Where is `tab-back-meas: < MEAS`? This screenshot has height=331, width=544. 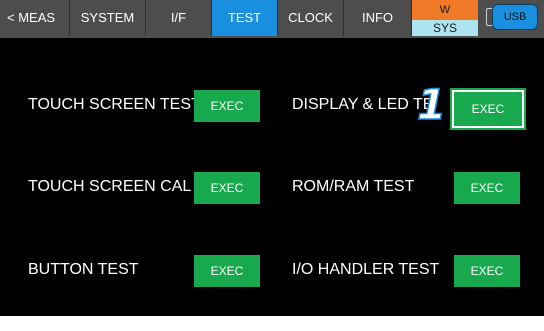
tab-back-meas: < MEAS is located at coordinates (35, 18).